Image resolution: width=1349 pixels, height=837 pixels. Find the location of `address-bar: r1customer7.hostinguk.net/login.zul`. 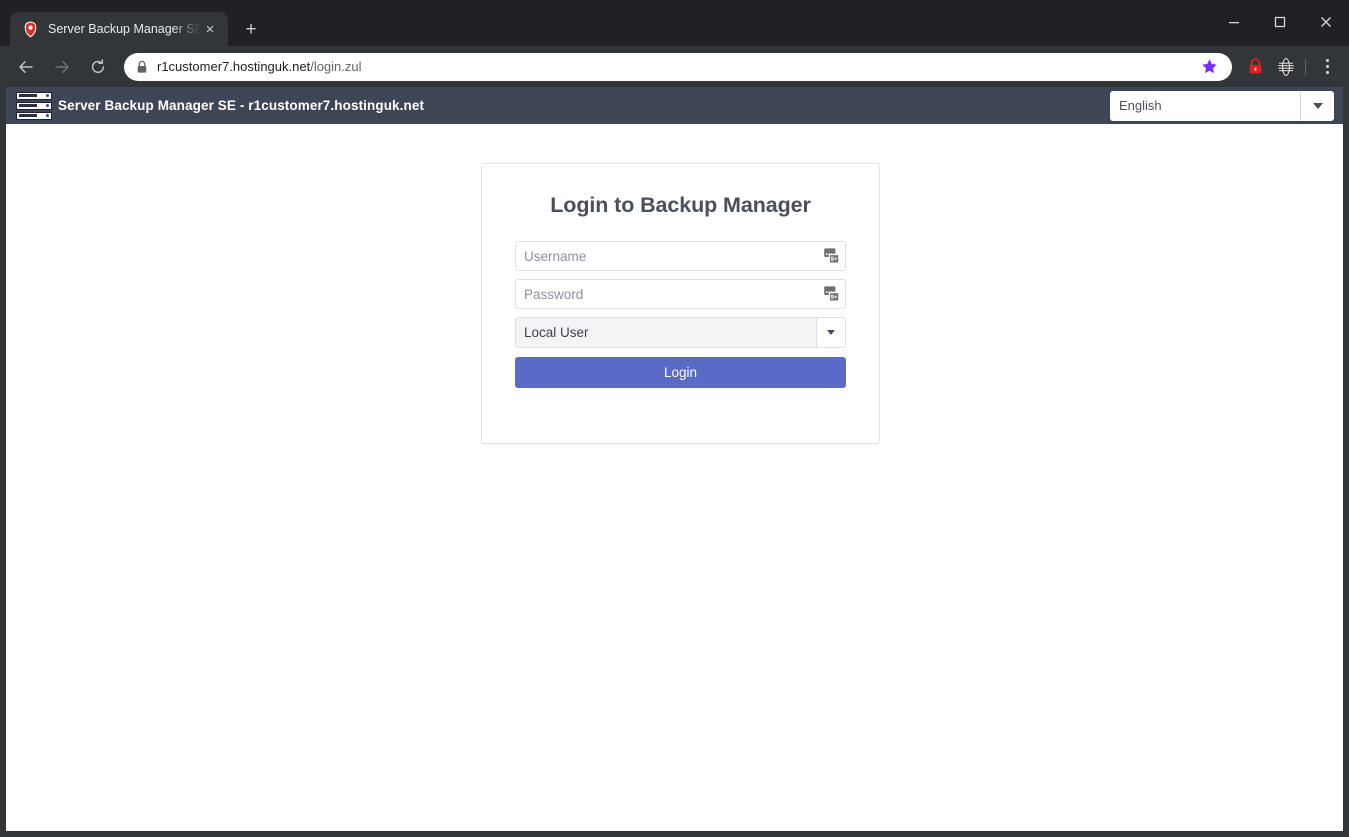

address-bar: r1customer7.hostinguk.net/login.zul is located at coordinates (678, 66).